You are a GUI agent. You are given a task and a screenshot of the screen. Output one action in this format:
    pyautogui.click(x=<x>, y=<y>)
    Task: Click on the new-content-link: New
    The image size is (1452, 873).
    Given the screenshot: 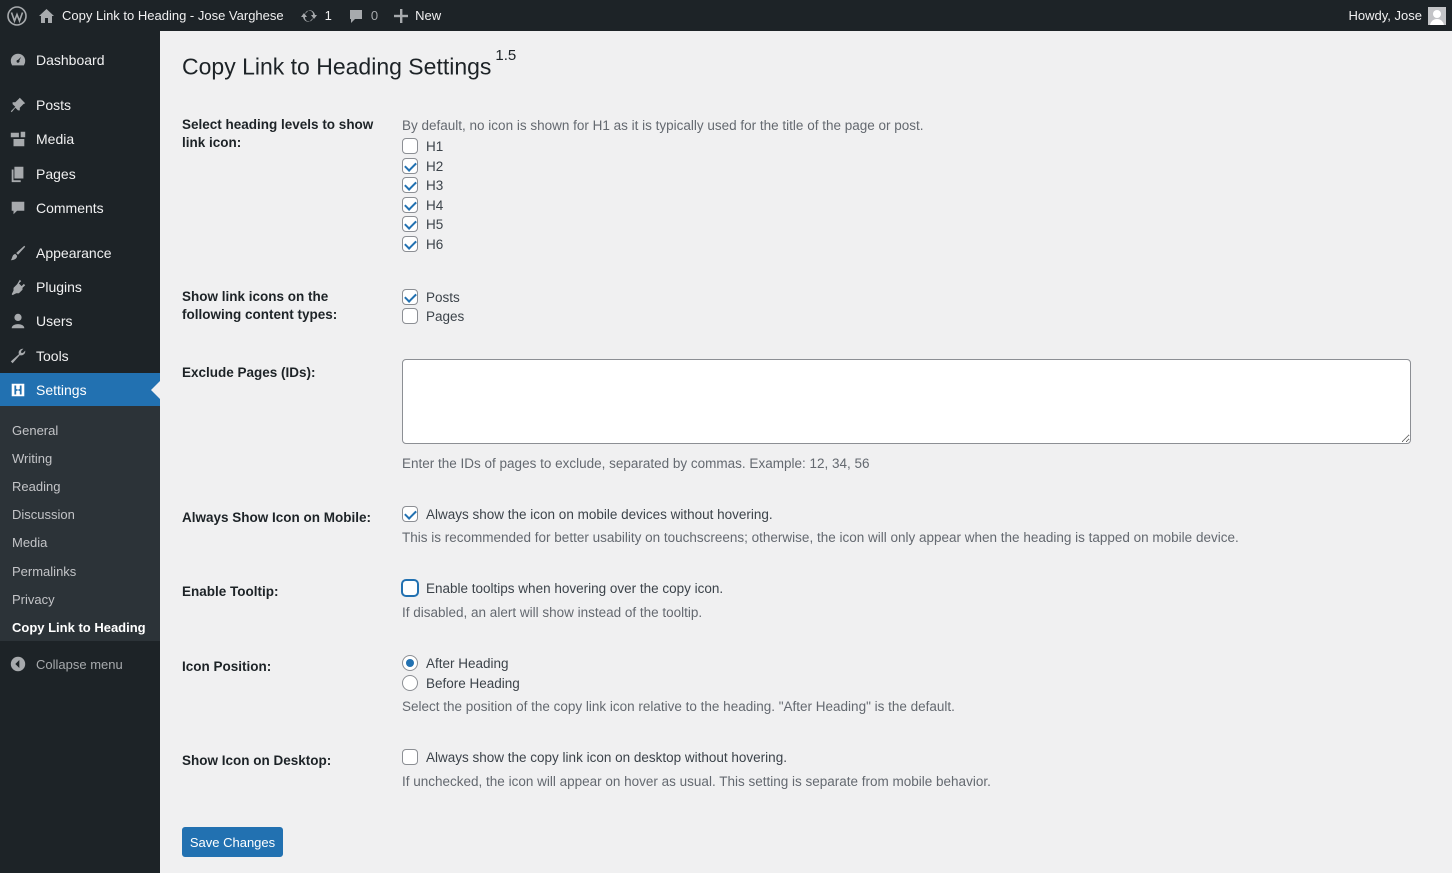 What is the action you would take?
    pyautogui.click(x=417, y=15)
    